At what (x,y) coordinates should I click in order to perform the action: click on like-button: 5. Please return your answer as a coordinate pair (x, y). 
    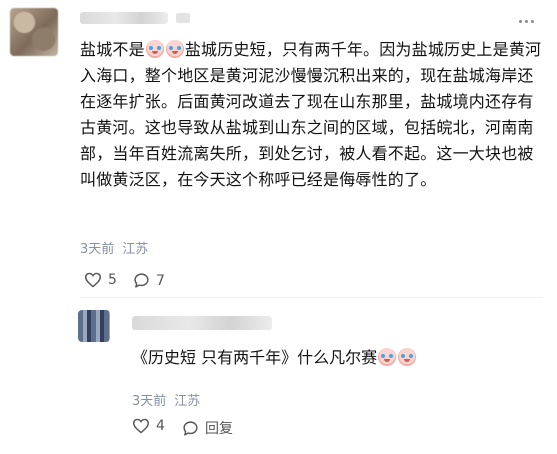
    Looking at the image, I should click on (100, 280).